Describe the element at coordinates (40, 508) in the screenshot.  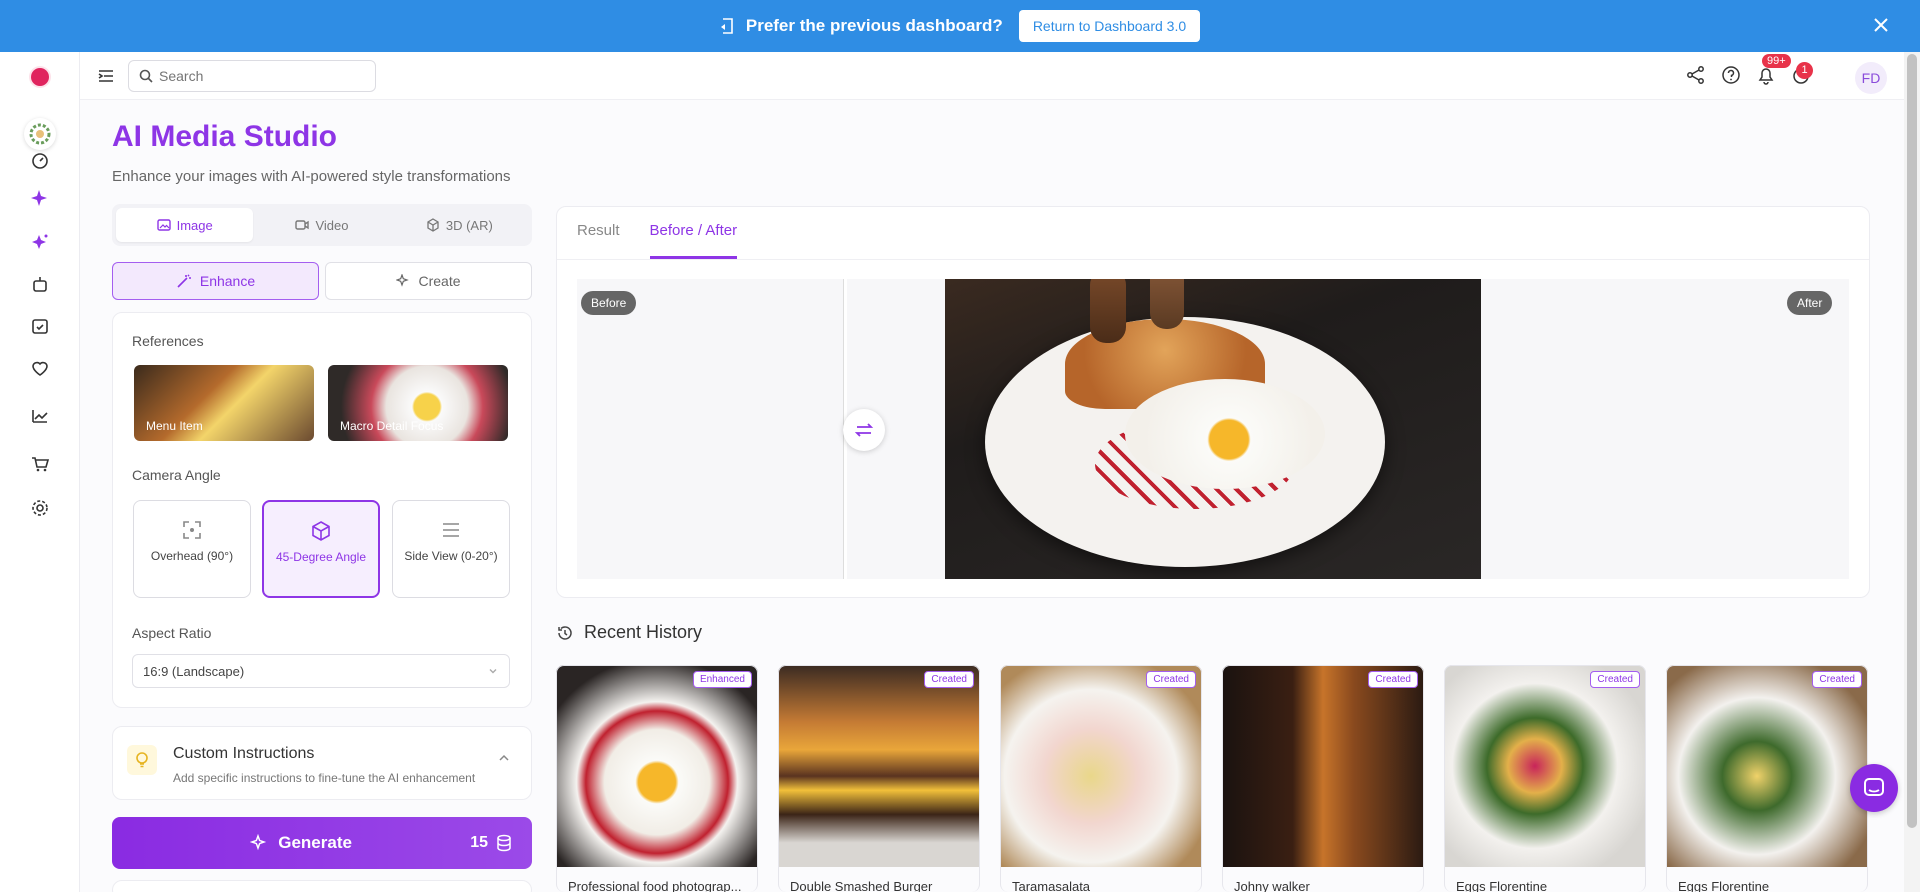
I see `settings-icon` at that location.